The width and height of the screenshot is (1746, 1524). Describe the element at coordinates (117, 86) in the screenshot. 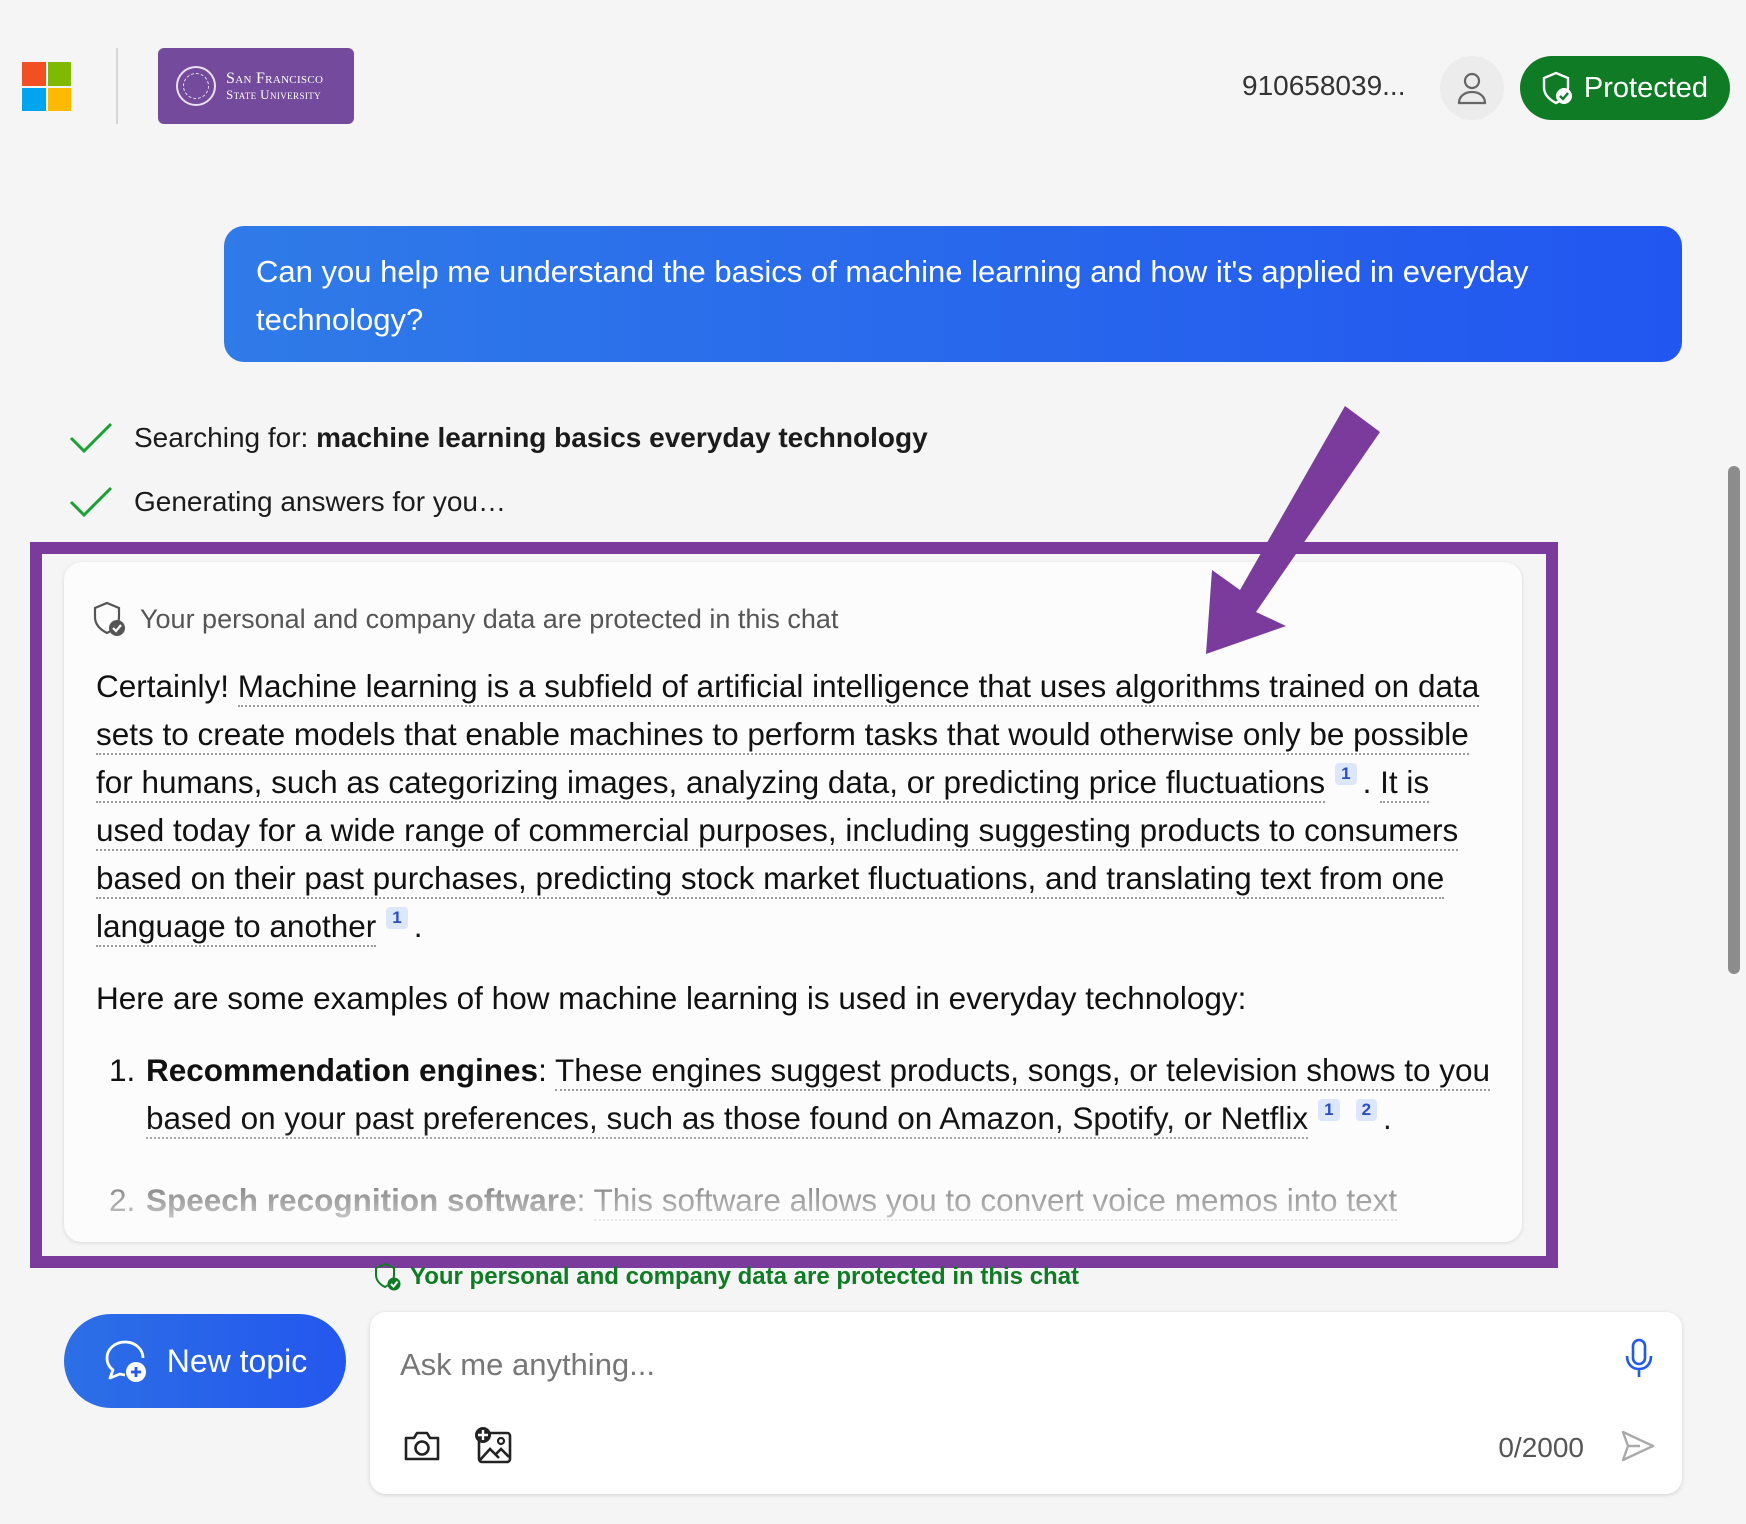

I see `header-divider` at that location.